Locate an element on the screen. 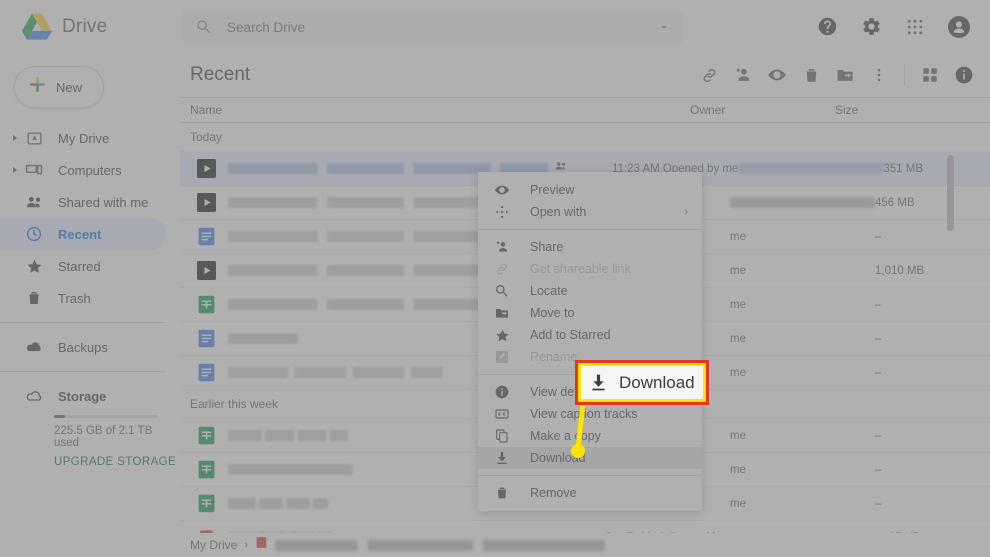 This screenshot has height=557, width=990. breadcrumb: My Drive › is located at coordinates (585, 545).